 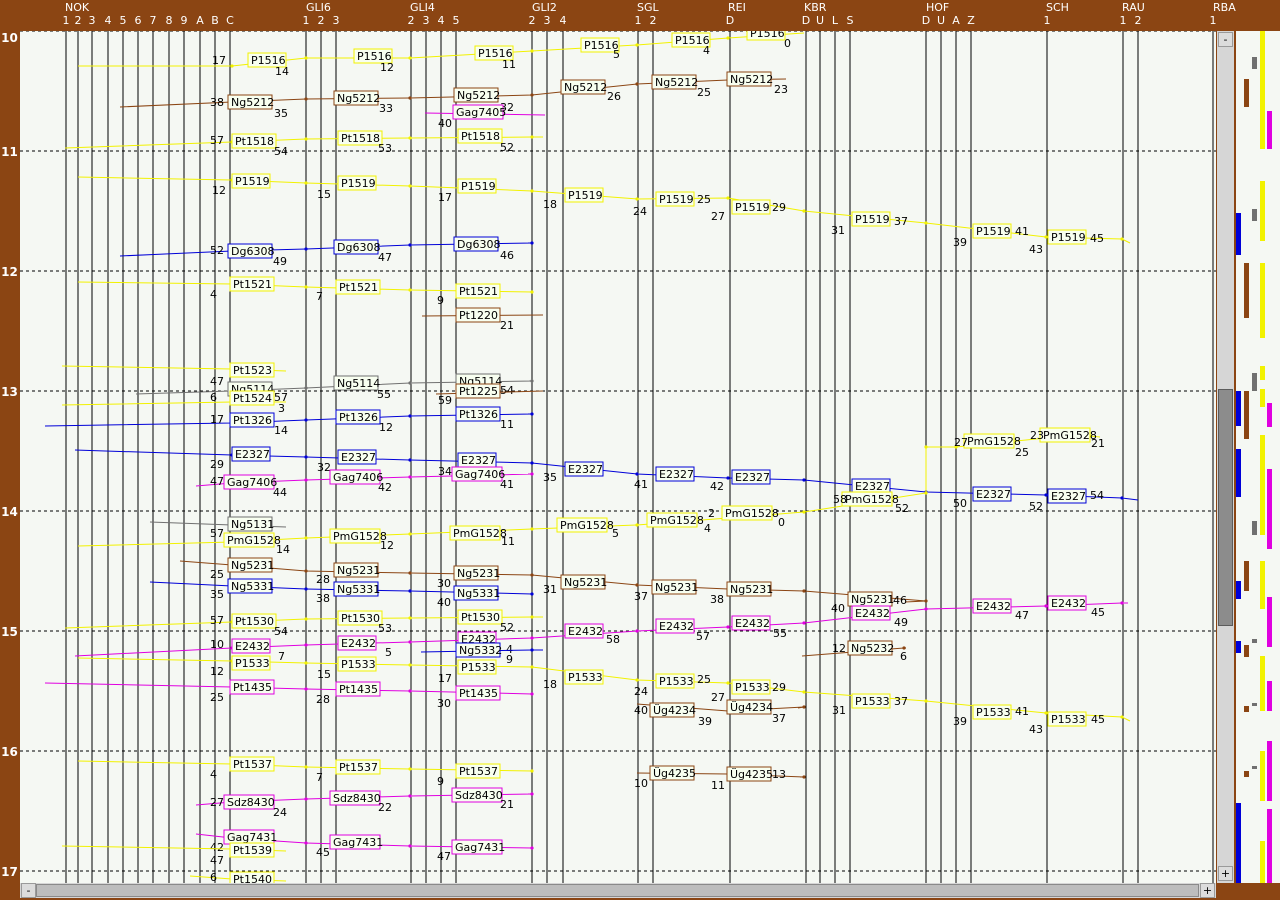 I want to click on scroll-down-button: +, so click(x=1225, y=873).